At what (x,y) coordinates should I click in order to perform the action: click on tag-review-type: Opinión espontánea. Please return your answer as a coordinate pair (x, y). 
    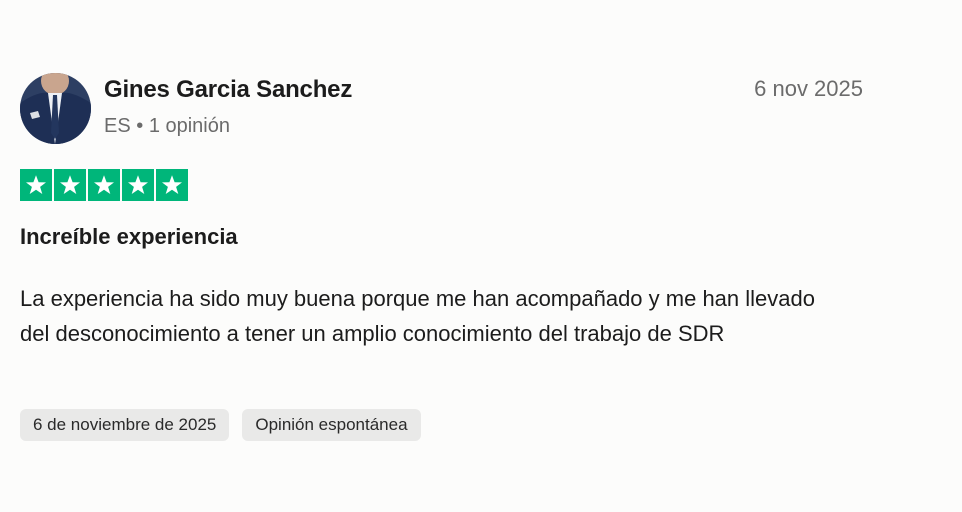
    Looking at the image, I should click on (331, 425).